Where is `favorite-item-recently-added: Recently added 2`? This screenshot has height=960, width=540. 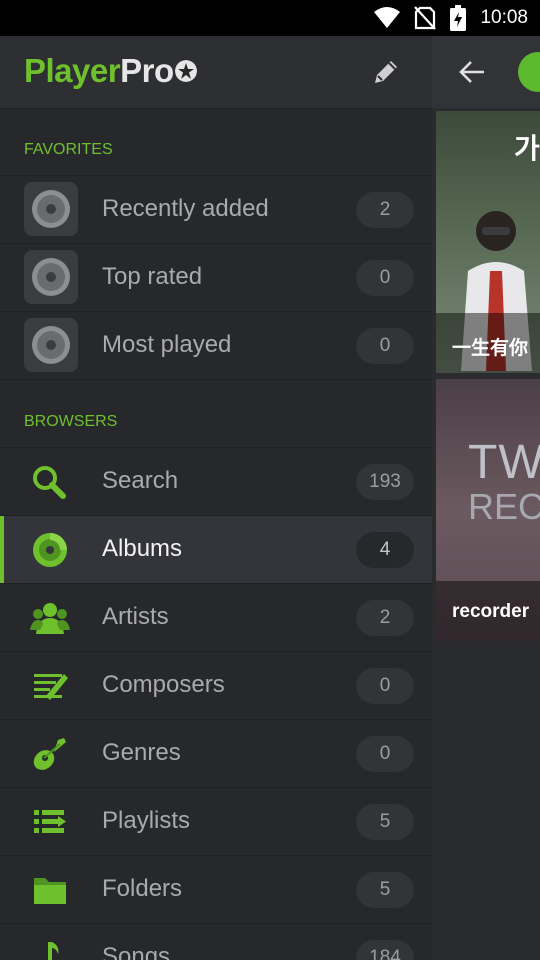
favorite-item-recently-added: Recently added 2 is located at coordinates (216, 210).